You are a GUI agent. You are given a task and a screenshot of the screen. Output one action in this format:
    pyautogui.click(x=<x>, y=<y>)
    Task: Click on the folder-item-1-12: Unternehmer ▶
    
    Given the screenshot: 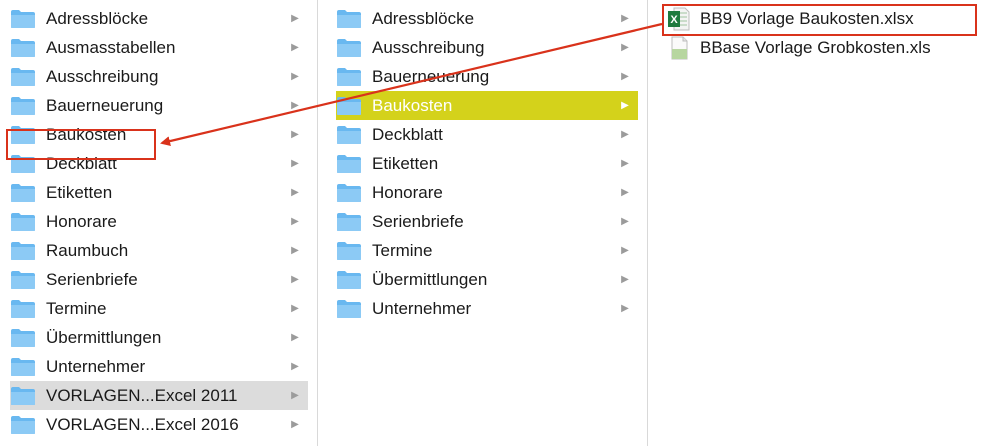 What is the action you would take?
    pyautogui.click(x=159, y=366)
    